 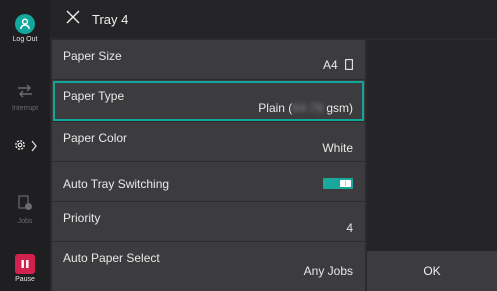 I want to click on paper-type-prefix: Plain (, so click(x=275, y=108).